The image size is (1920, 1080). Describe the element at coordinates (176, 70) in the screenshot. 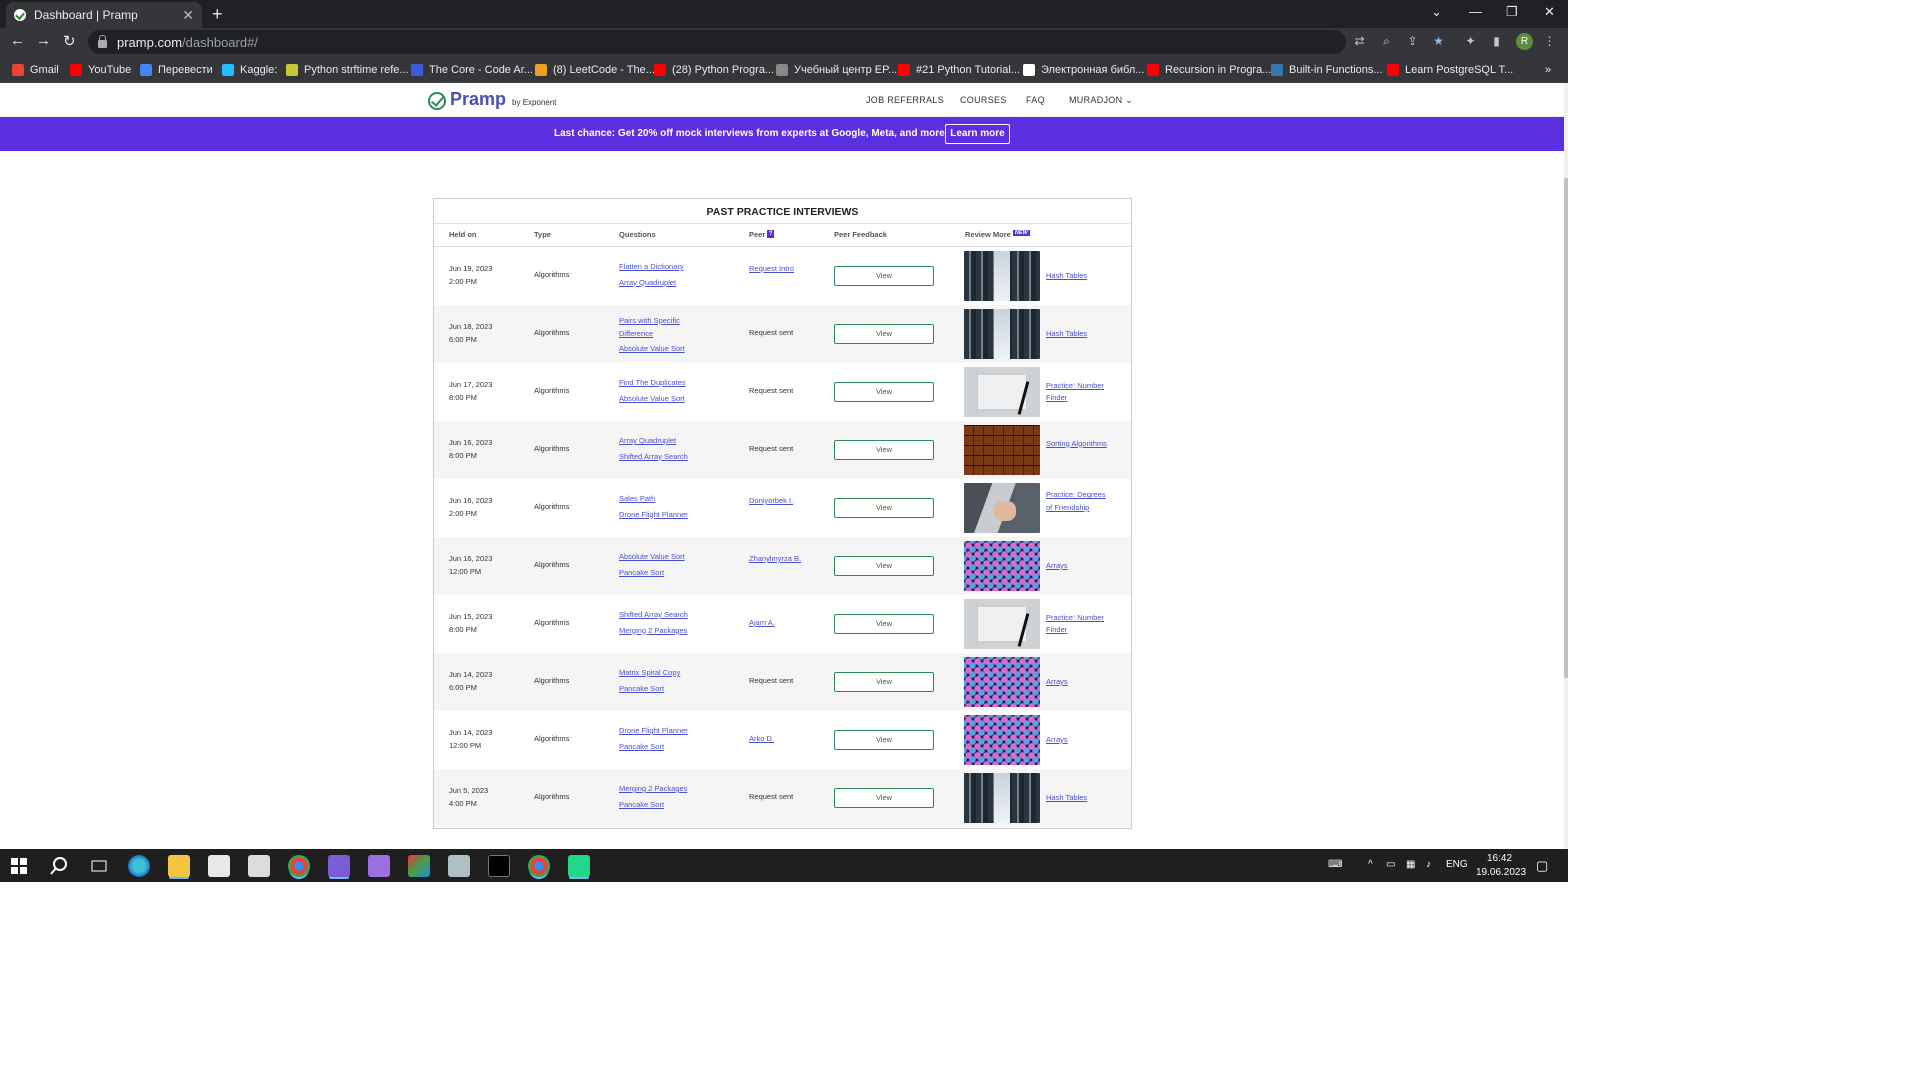

I see `bookmark-item: Перевести` at that location.